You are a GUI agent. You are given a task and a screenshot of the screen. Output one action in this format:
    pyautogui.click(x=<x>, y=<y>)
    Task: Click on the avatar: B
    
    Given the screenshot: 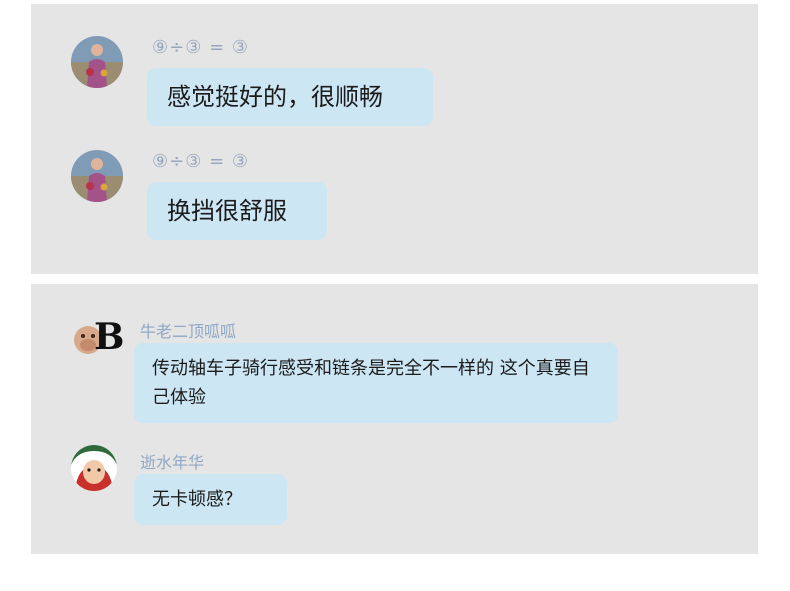 What is the action you would take?
    pyautogui.click(x=98, y=338)
    